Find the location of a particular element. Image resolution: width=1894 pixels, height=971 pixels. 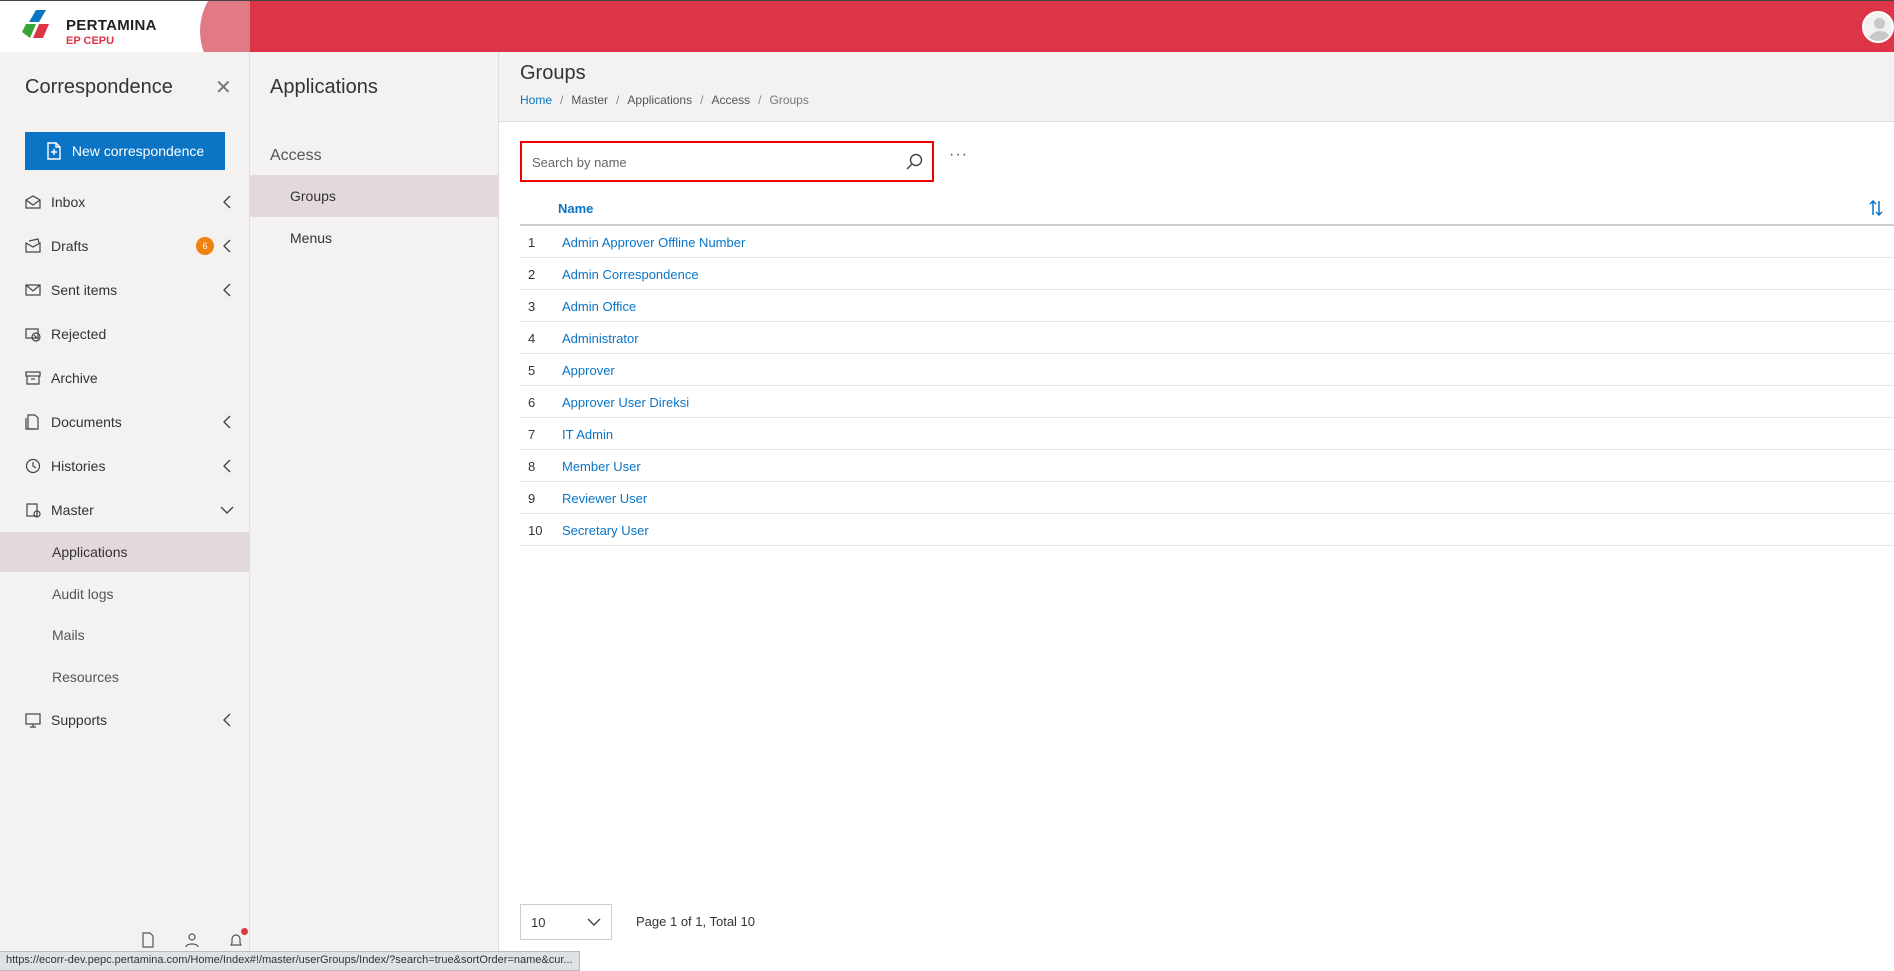

more-options-button: ··· is located at coordinates (958, 155).